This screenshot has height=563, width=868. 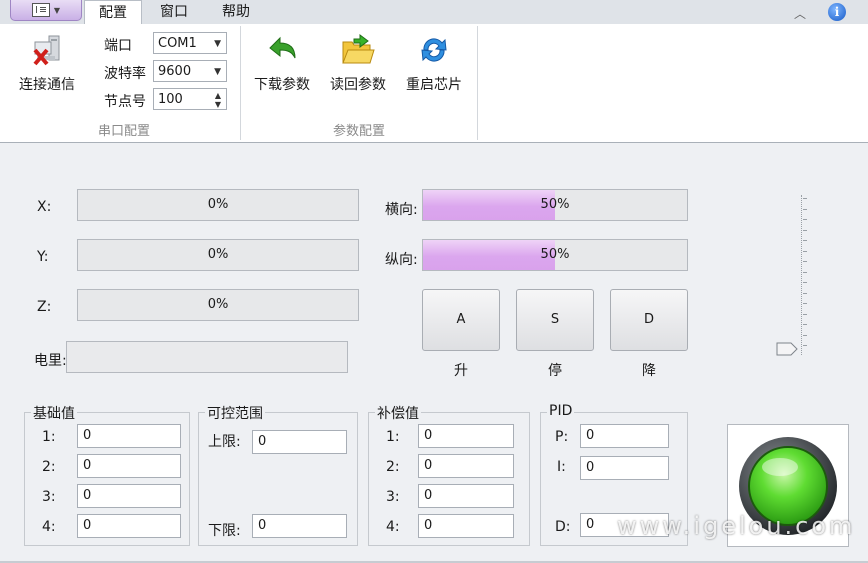 I want to click on comp-value-1-input: 0, so click(x=466, y=436).